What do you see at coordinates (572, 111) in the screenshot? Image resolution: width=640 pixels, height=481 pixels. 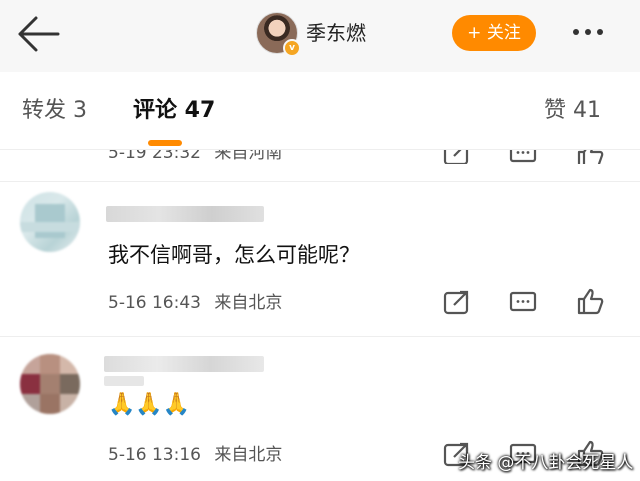 I see `tab-like: 赞 41` at bounding box center [572, 111].